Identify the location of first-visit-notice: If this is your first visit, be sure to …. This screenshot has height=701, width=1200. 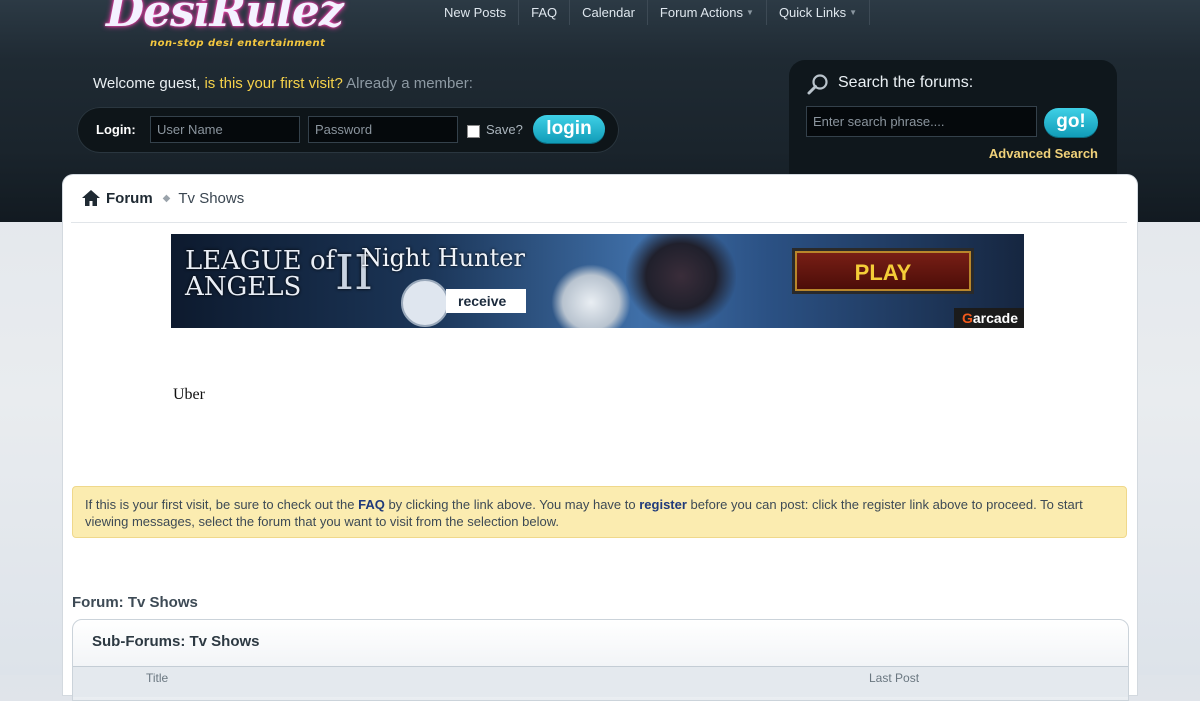
(599, 512).